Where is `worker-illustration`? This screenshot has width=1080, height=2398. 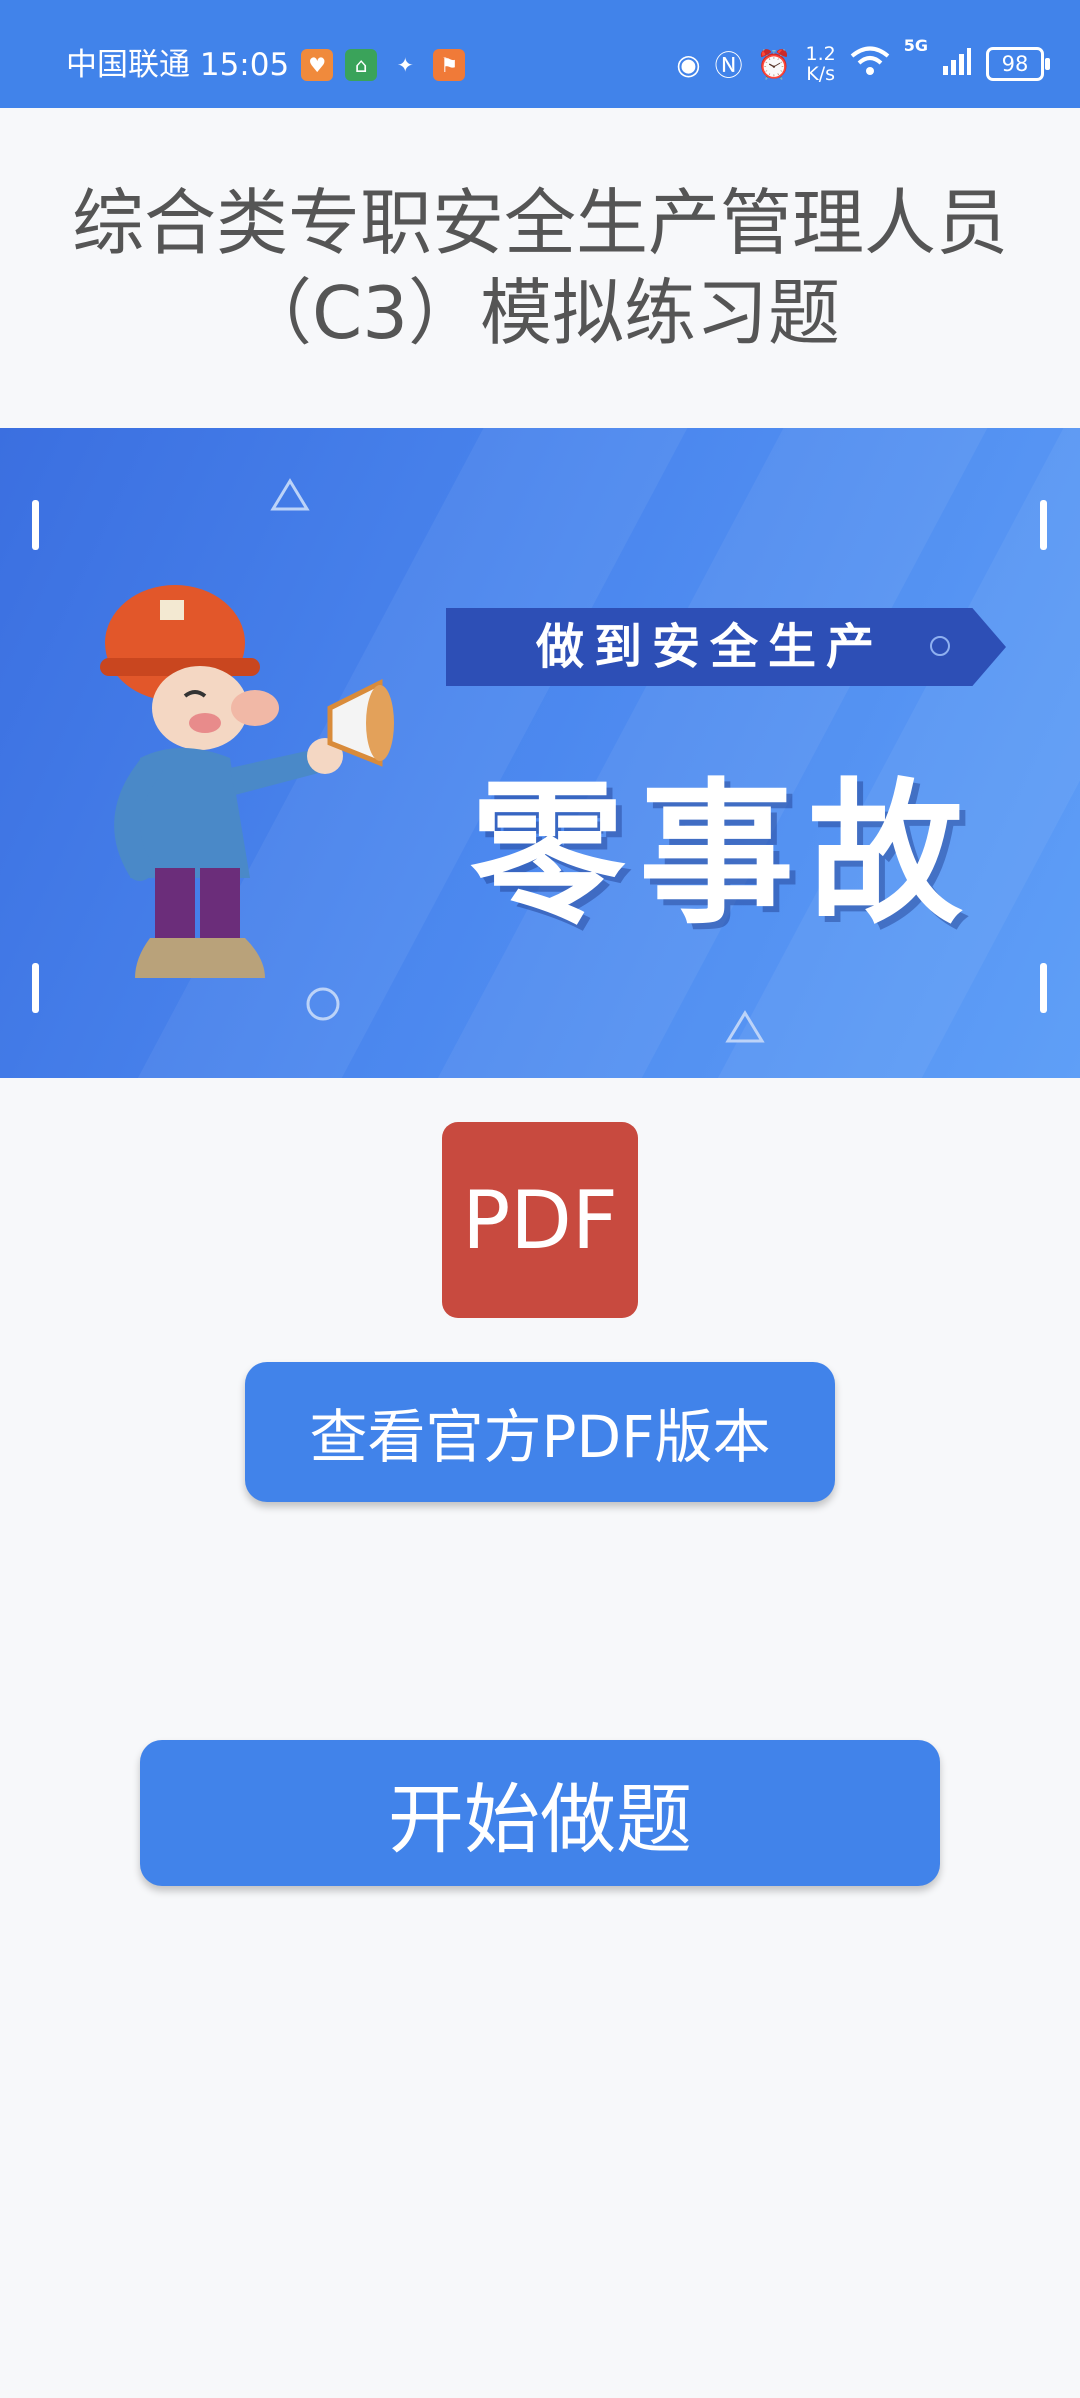 worker-illustration is located at coordinates (247, 781).